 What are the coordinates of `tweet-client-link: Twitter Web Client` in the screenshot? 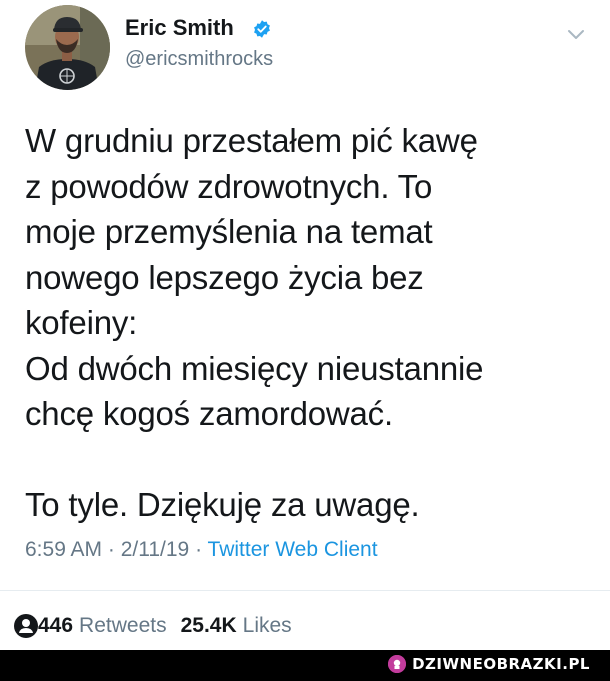 It's located at (293, 549).